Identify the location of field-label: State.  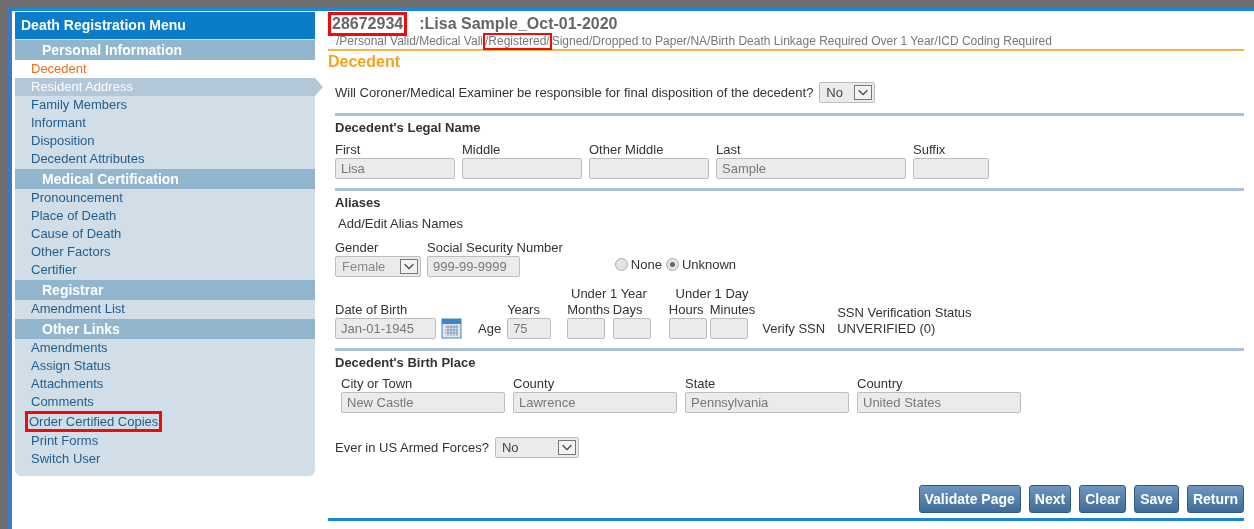
(701, 383).